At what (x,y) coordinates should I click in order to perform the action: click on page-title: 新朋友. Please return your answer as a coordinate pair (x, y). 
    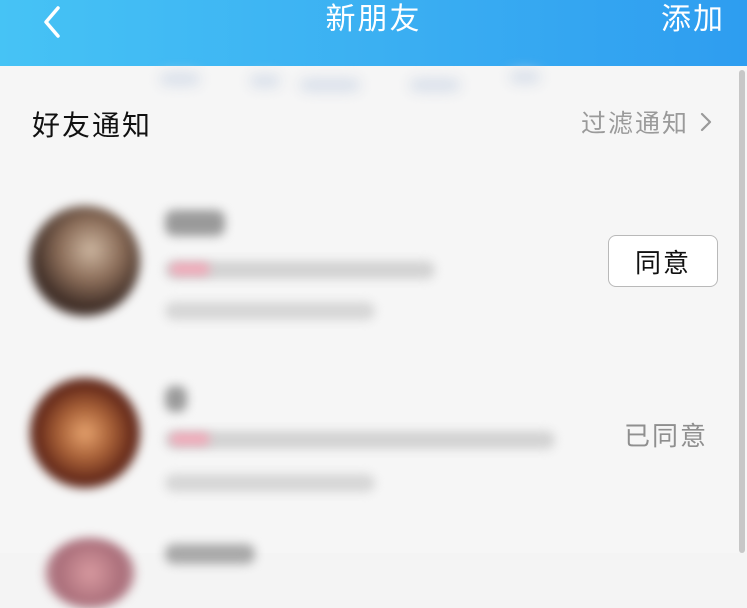
    Looking at the image, I should click on (373, 19).